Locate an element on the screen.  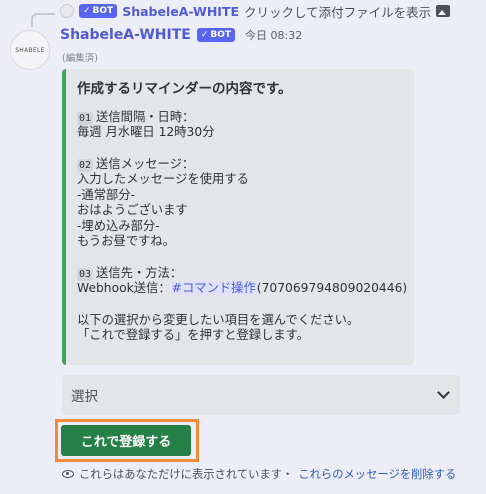
section-value: 毎週 月水曜日 12時30分 is located at coordinates (146, 132).